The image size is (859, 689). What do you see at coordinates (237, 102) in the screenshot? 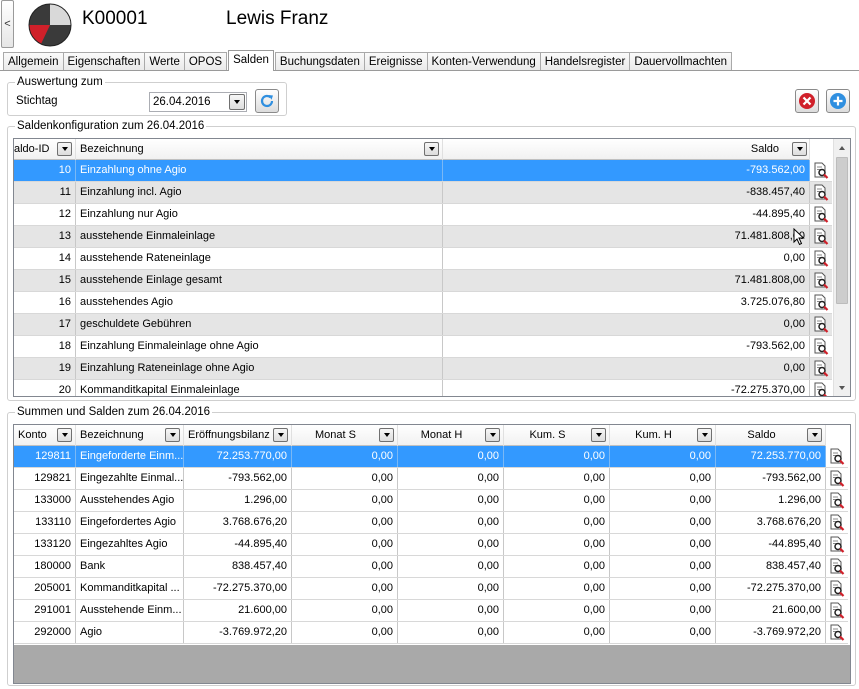
I see `chevron-down-icon` at bounding box center [237, 102].